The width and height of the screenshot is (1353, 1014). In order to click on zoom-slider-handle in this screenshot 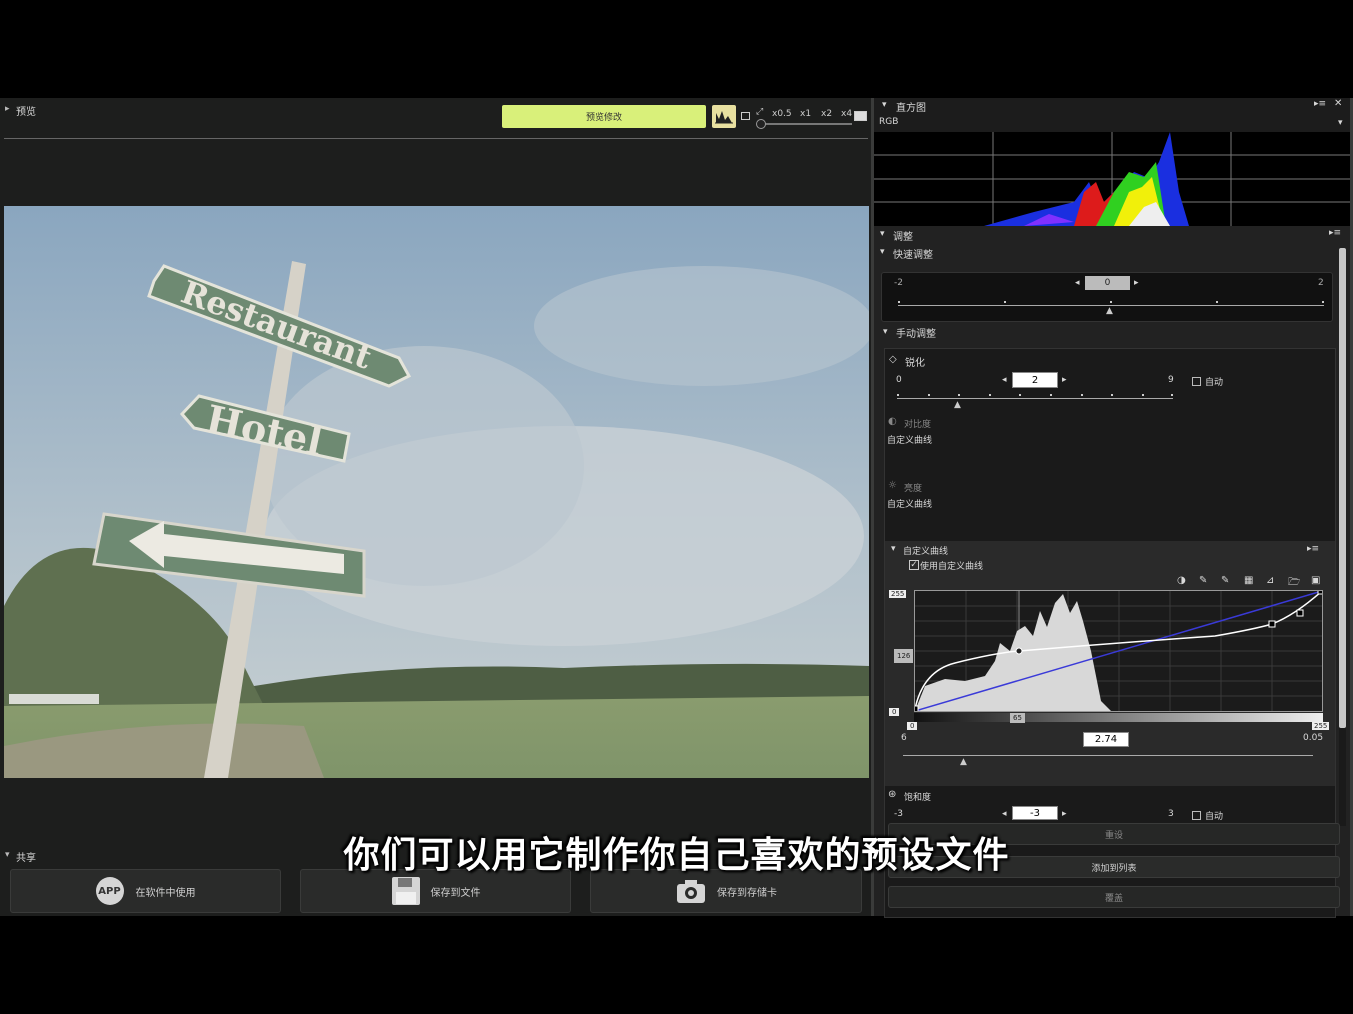, I will do `click(761, 124)`.